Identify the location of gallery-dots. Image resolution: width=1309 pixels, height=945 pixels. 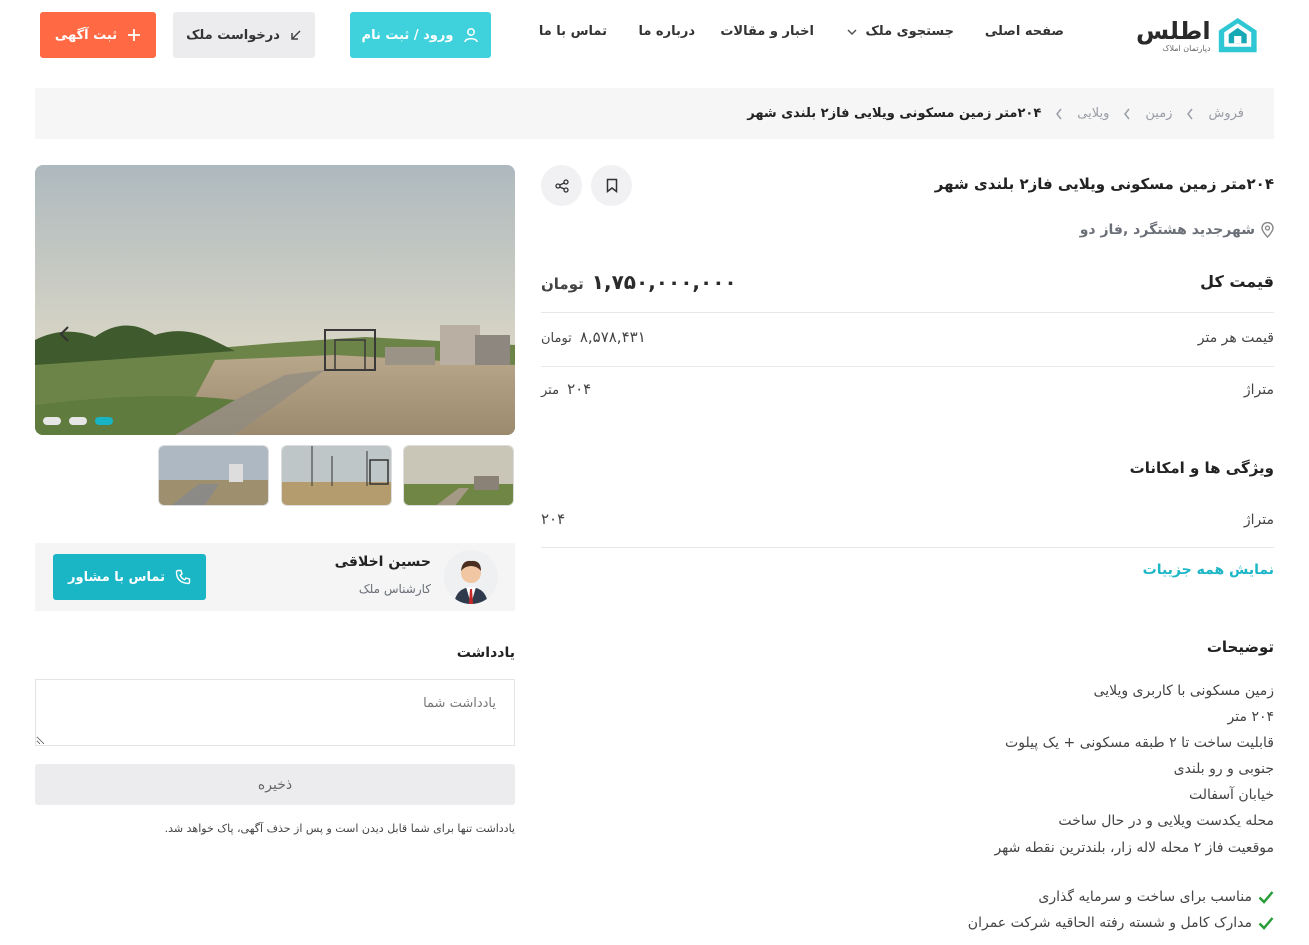
(78, 421).